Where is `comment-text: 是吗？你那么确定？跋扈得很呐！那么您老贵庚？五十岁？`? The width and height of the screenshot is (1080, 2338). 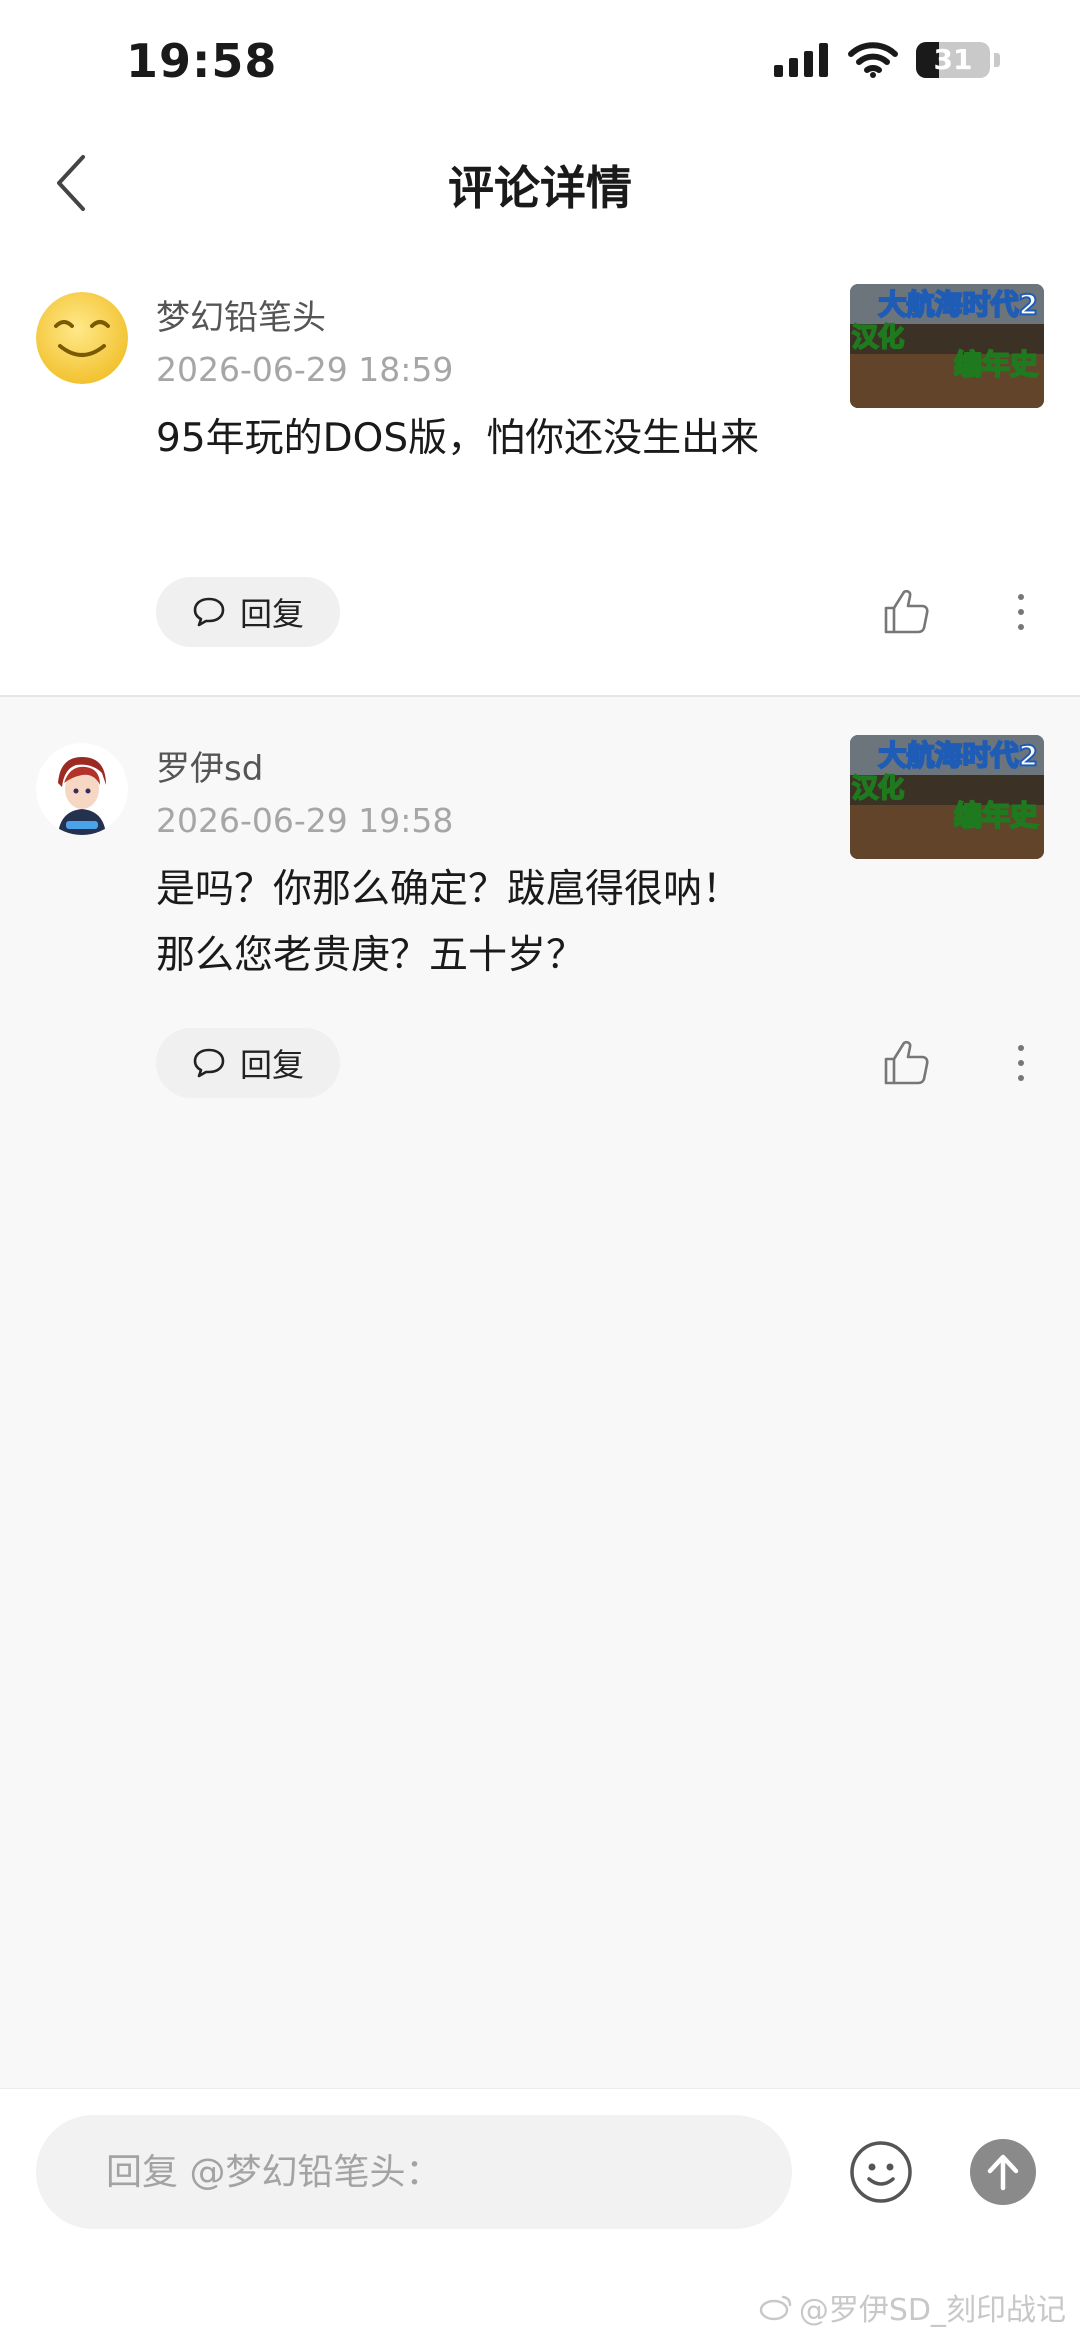
comment-text: 是吗？你那么确定？跋扈得很呐！那么您老贵庚？五十岁？ is located at coordinates (449, 922).